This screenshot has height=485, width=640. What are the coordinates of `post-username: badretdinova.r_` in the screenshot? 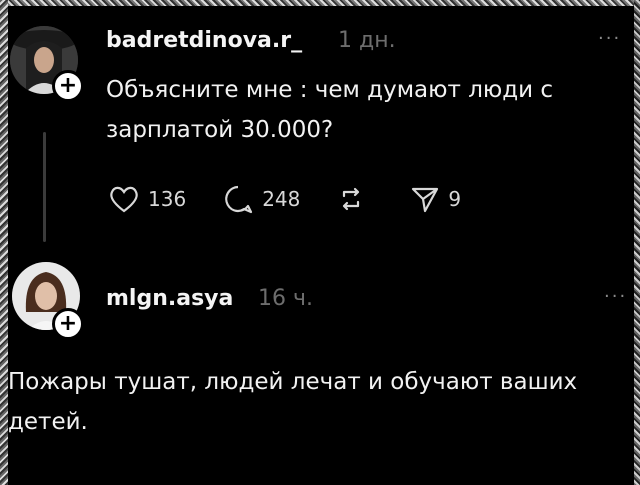 It's located at (204, 40).